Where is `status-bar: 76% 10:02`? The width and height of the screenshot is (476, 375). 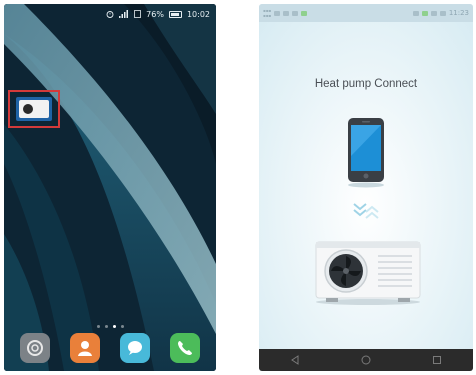 status-bar: 76% 10:02 is located at coordinates (110, 14).